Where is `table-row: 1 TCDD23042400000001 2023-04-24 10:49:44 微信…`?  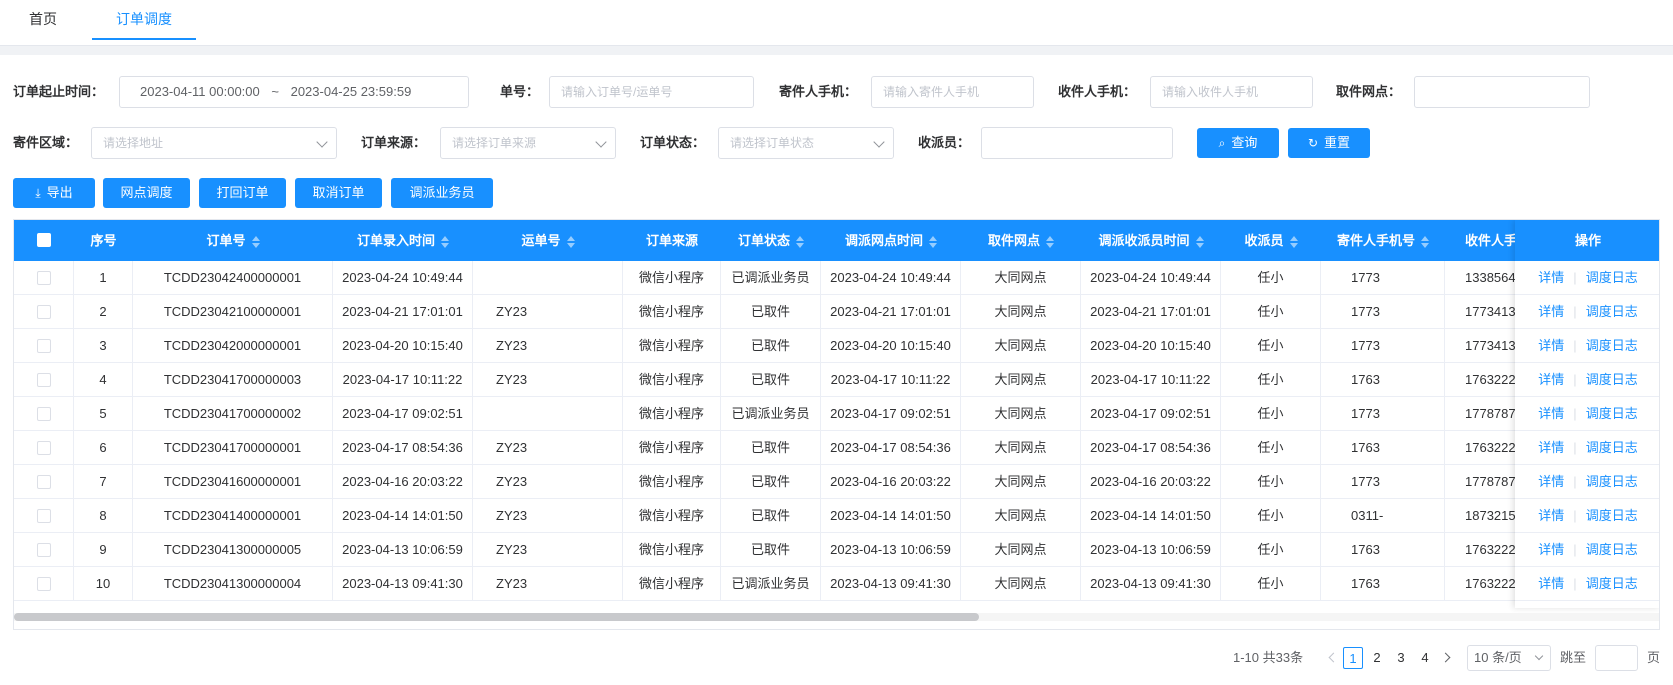
table-row: 1 TCDD23042400000001 2023-04-24 10:49:44 微信… is located at coordinates (836, 278).